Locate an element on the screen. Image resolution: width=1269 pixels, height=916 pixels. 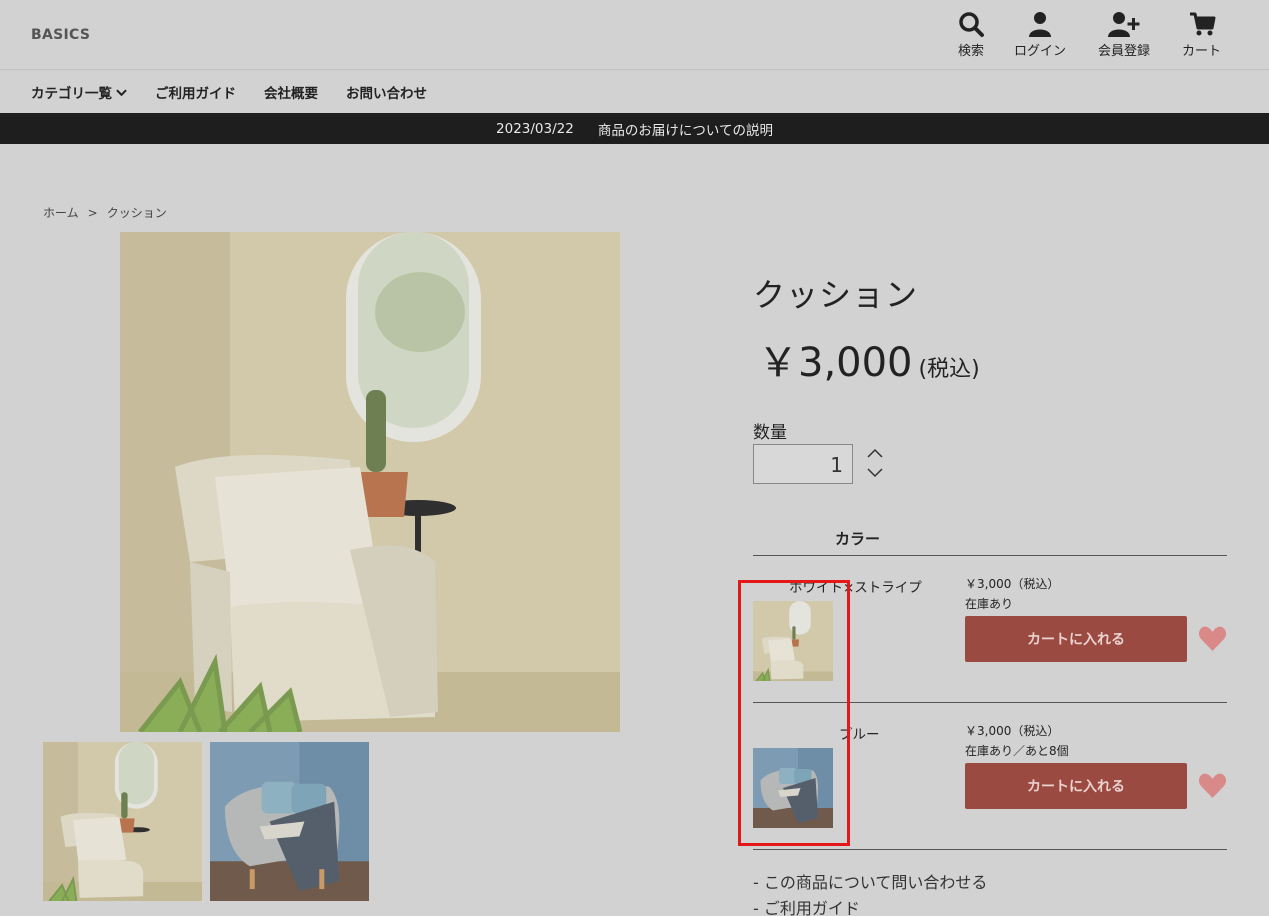
highlight-box is located at coordinates (794, 713).